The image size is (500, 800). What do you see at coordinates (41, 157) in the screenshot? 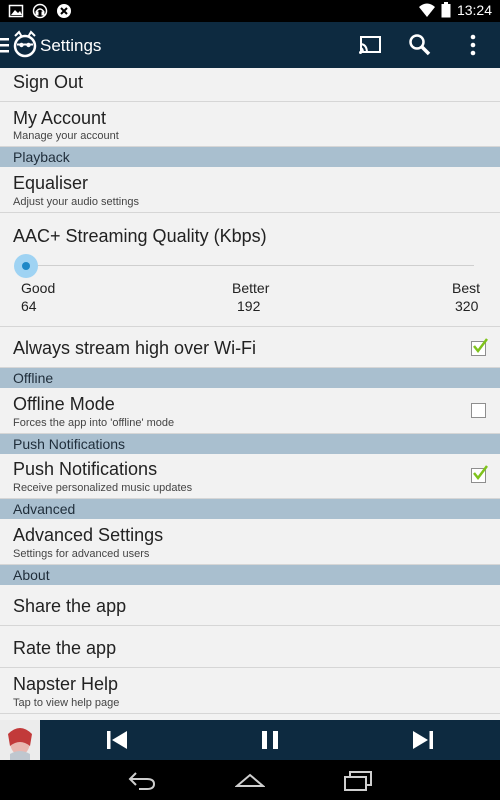
I see `section-header-label: Playback` at bounding box center [41, 157].